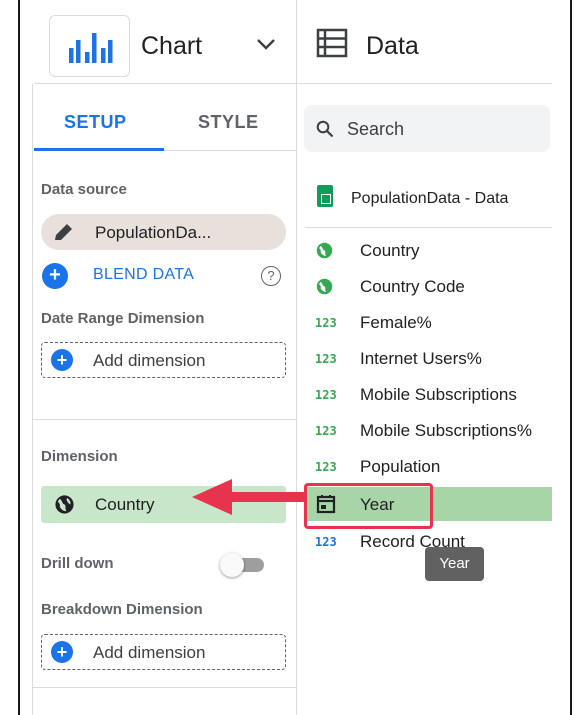  What do you see at coordinates (55, 276) in the screenshot?
I see `blend-plus-icon: +` at bounding box center [55, 276].